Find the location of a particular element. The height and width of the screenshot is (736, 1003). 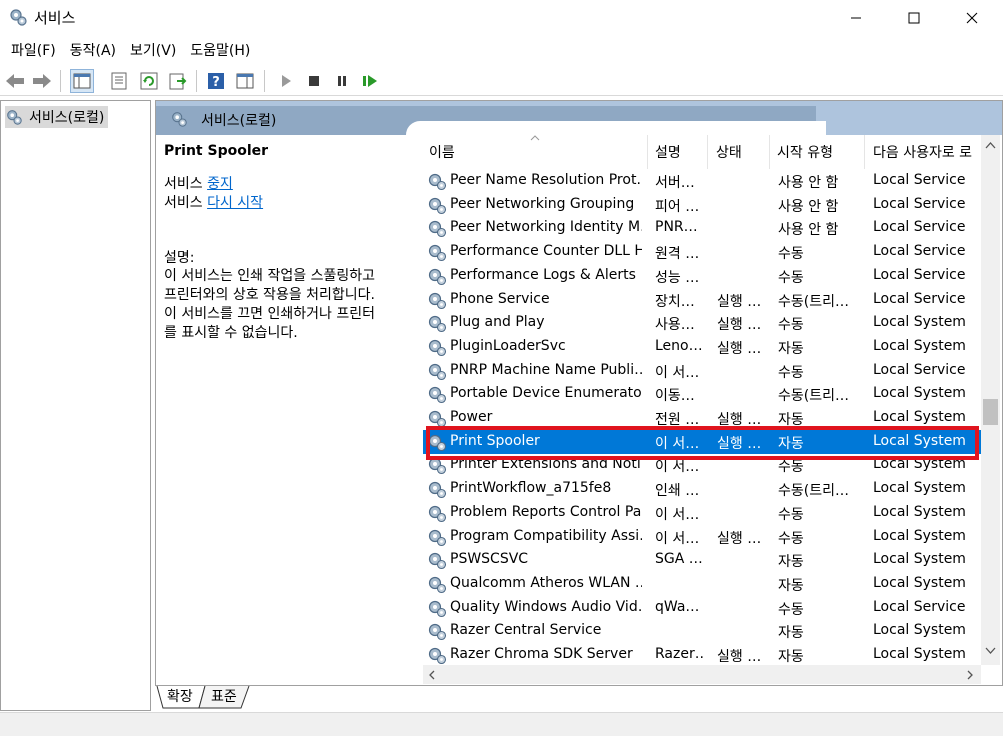

tab-extended: 확장 is located at coordinates (180, 698).